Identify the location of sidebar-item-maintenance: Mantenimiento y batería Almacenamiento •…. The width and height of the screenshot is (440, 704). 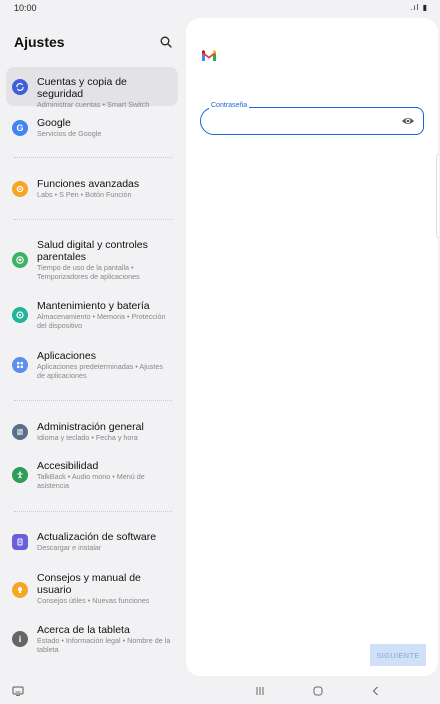
(92, 317).